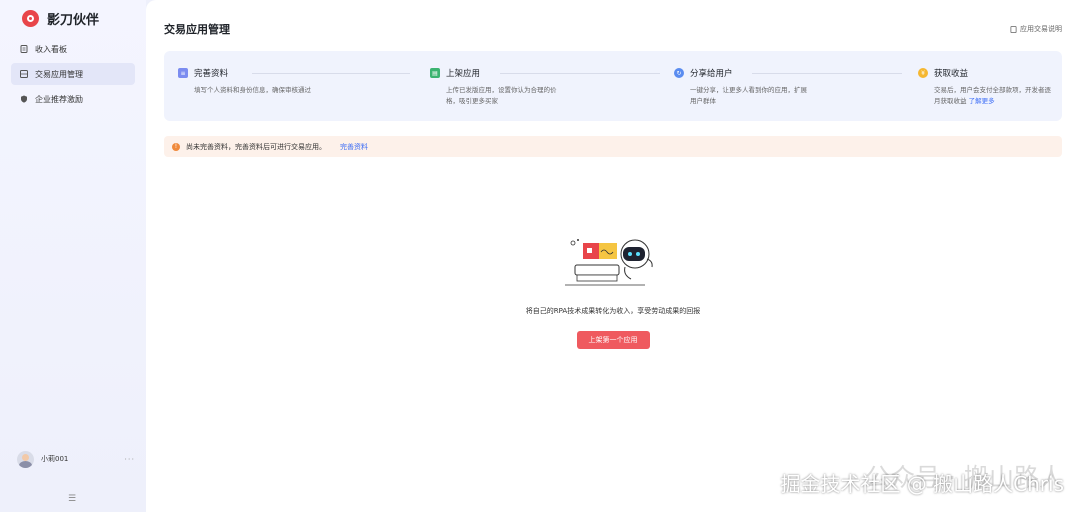  What do you see at coordinates (613, 340) in the screenshot?
I see `list-first-app-button: 上架第一个应用` at bounding box center [613, 340].